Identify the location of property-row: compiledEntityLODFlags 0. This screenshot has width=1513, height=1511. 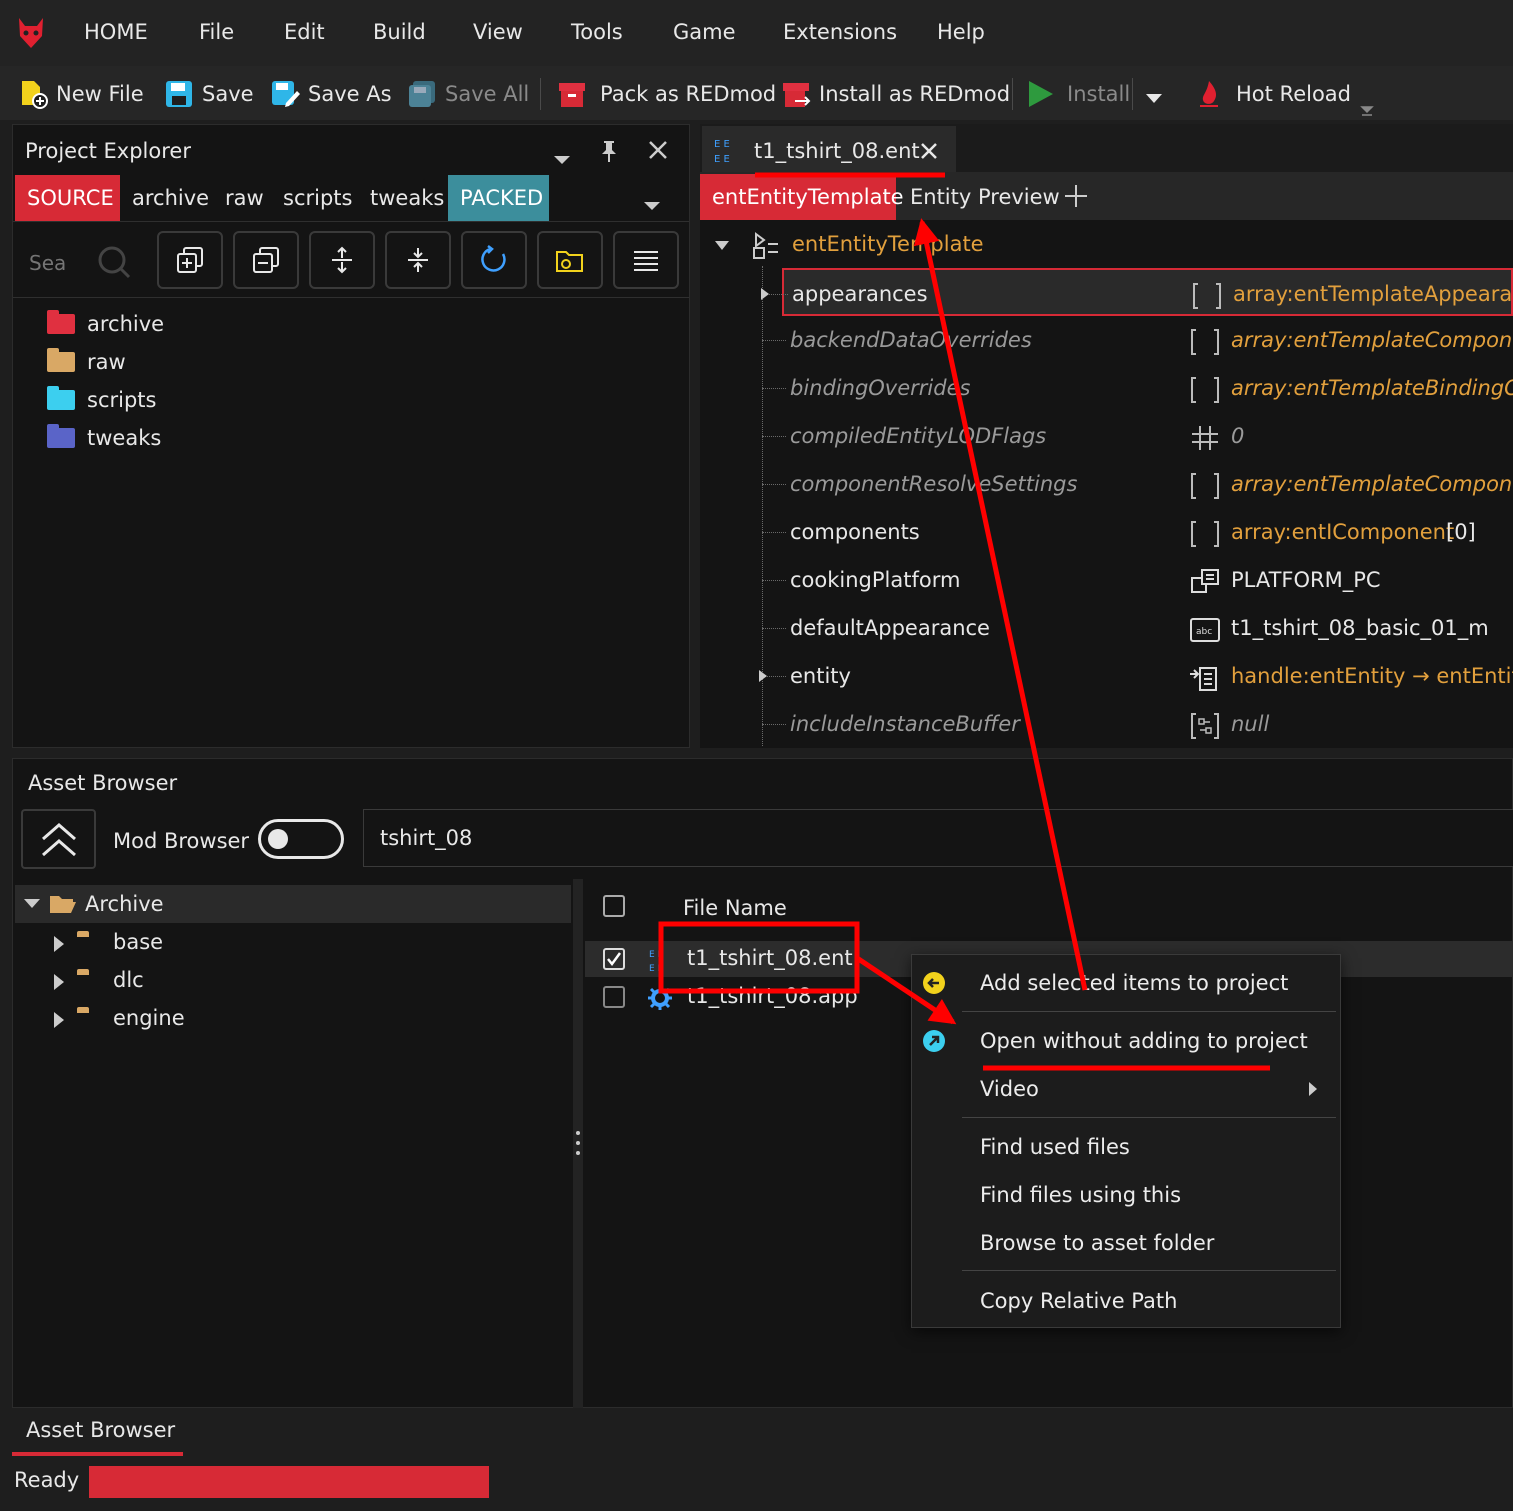
(1106, 436).